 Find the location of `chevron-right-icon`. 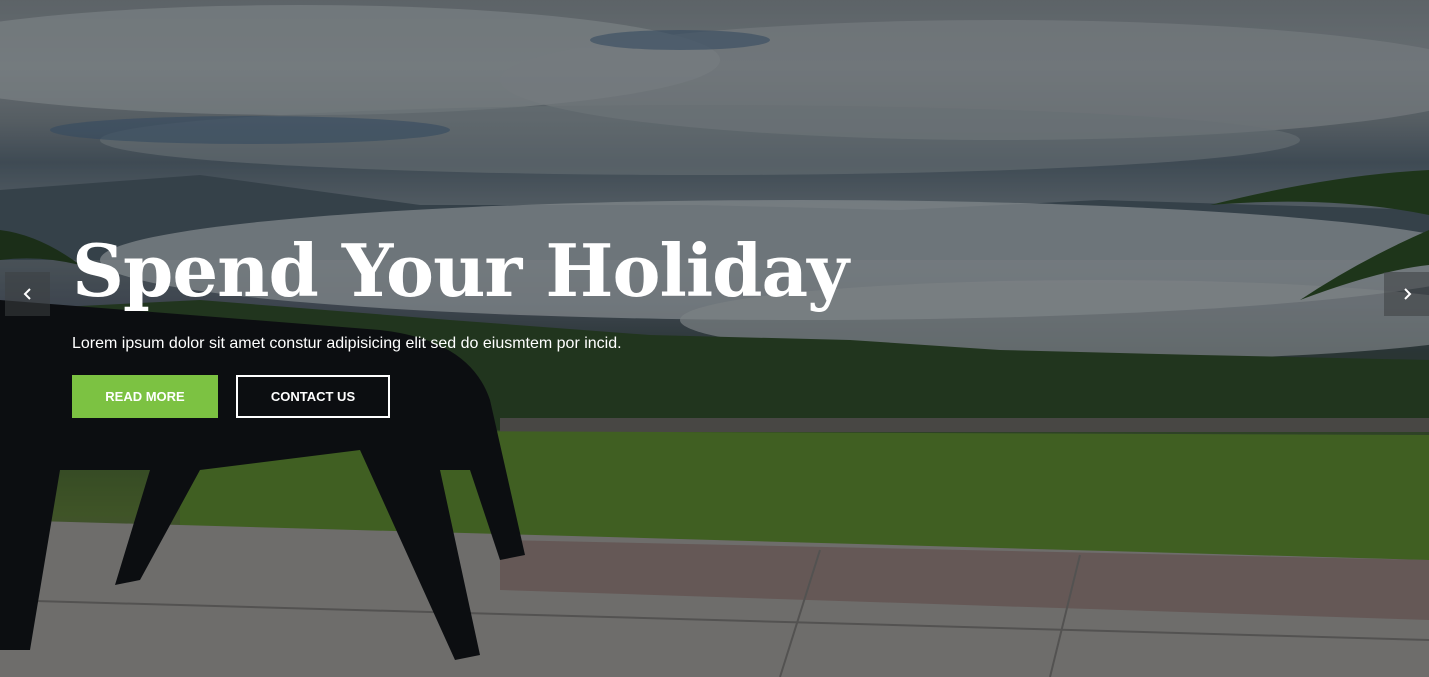

chevron-right-icon is located at coordinates (1407, 294).